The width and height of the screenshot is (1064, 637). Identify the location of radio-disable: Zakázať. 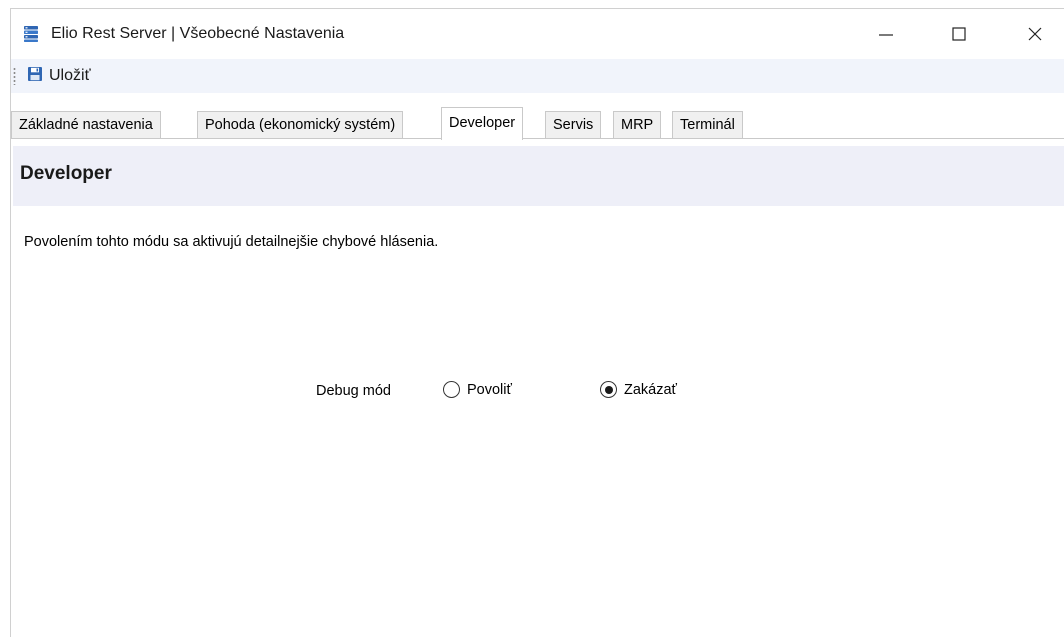
(638, 389).